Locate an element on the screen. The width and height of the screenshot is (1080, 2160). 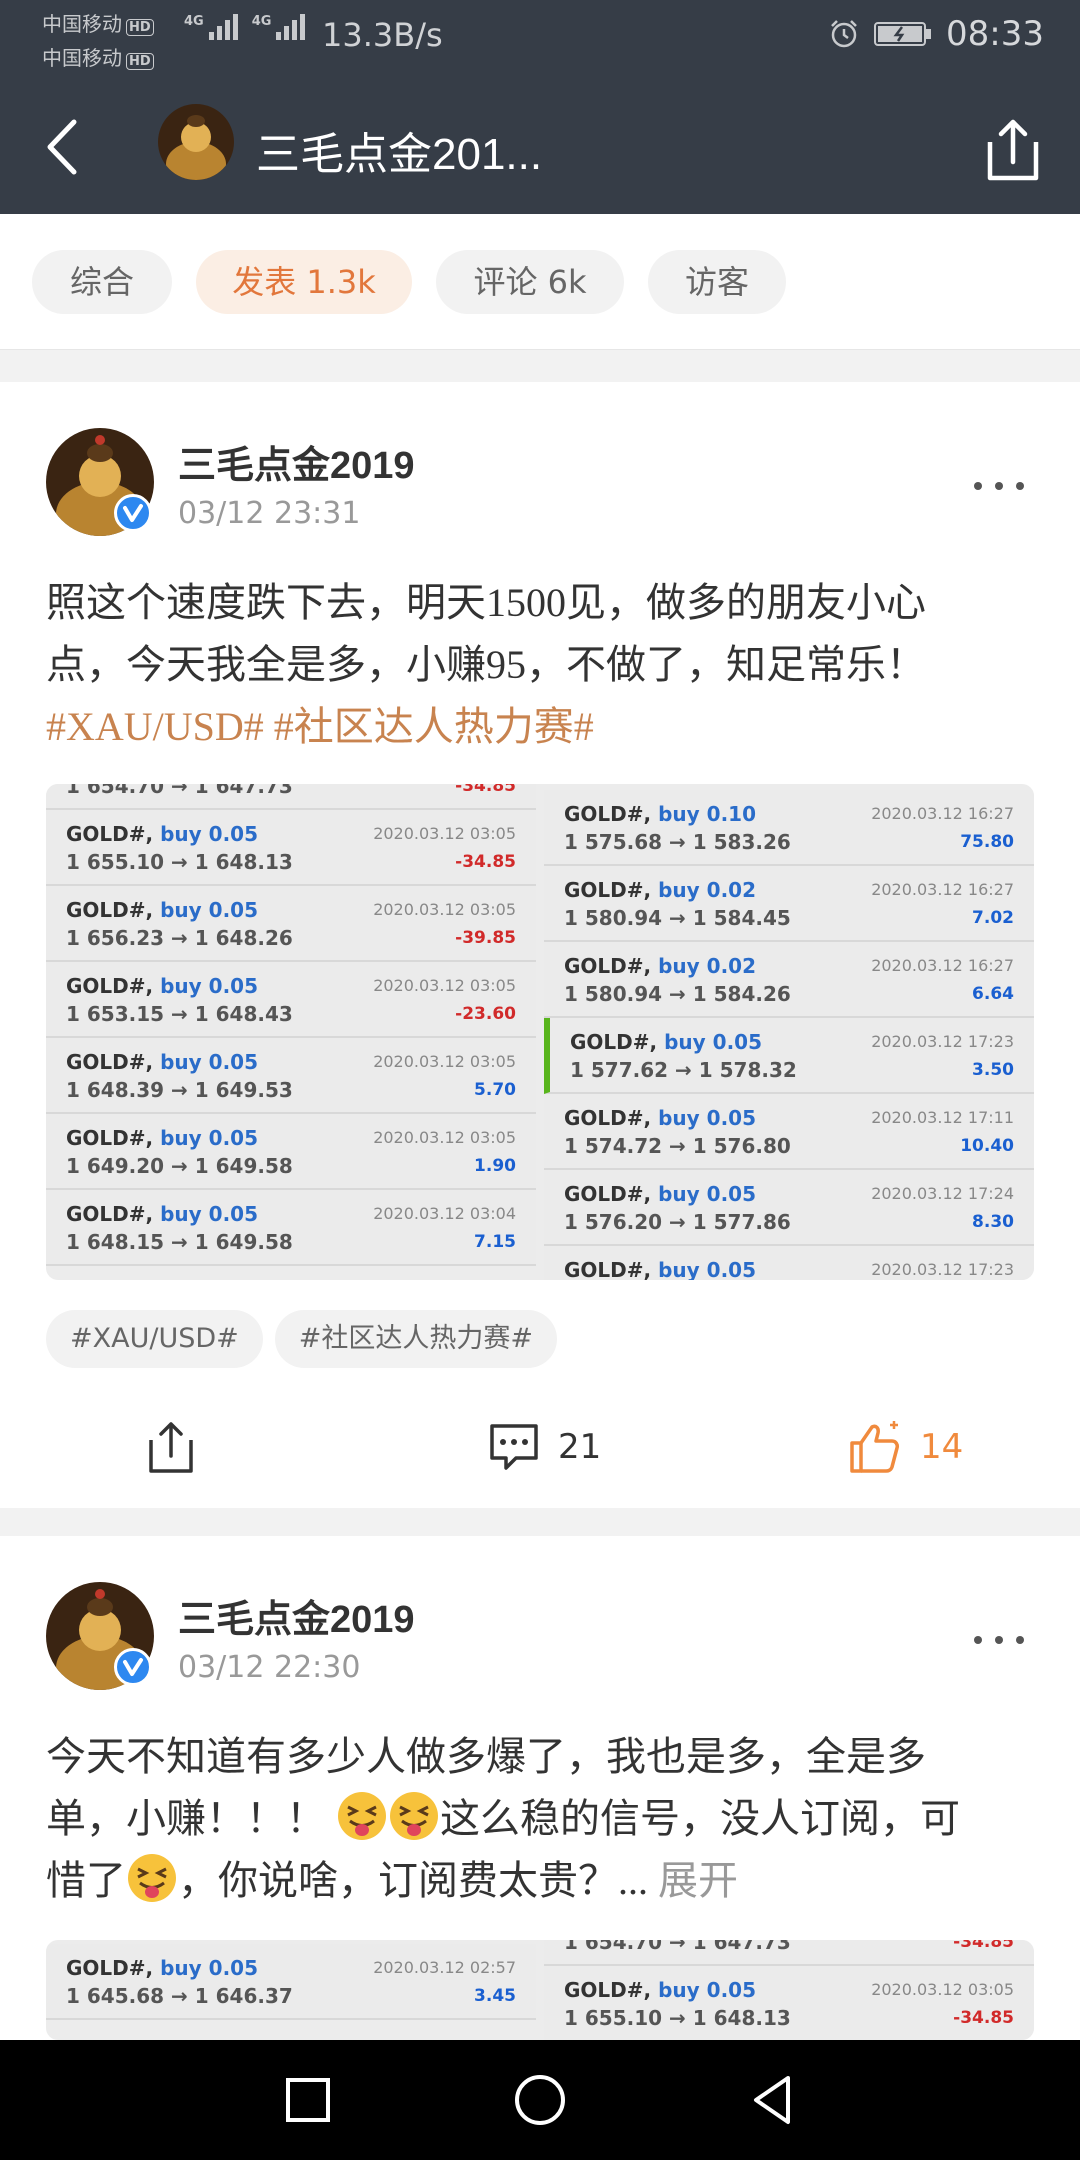
comment-button: 21 is located at coordinates (543, 1447).